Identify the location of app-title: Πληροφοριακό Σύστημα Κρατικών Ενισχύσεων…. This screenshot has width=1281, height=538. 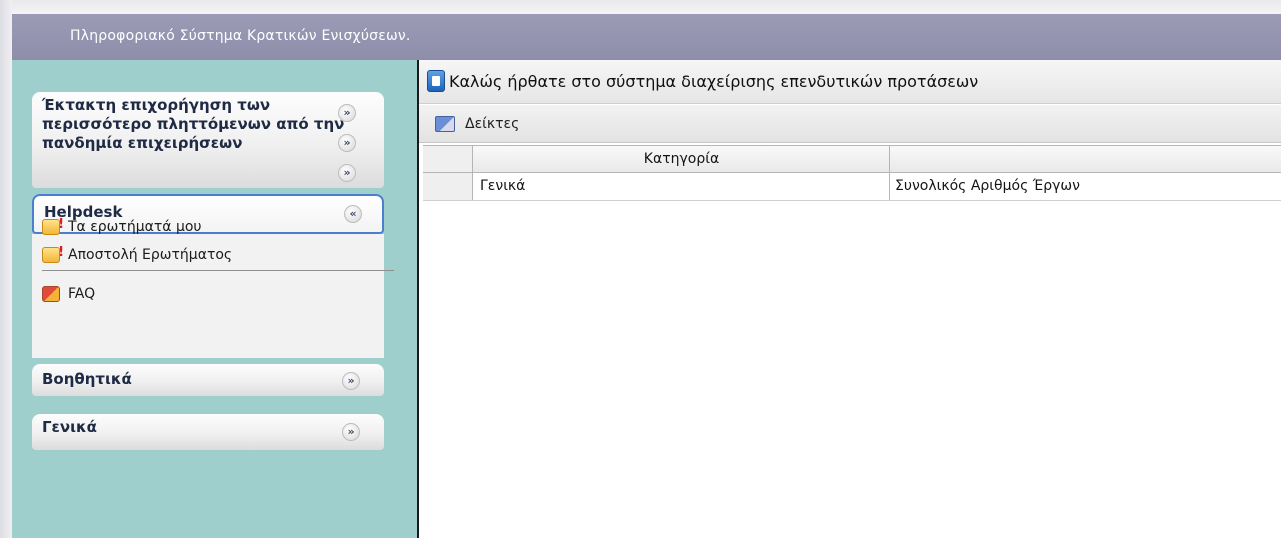
(240, 36).